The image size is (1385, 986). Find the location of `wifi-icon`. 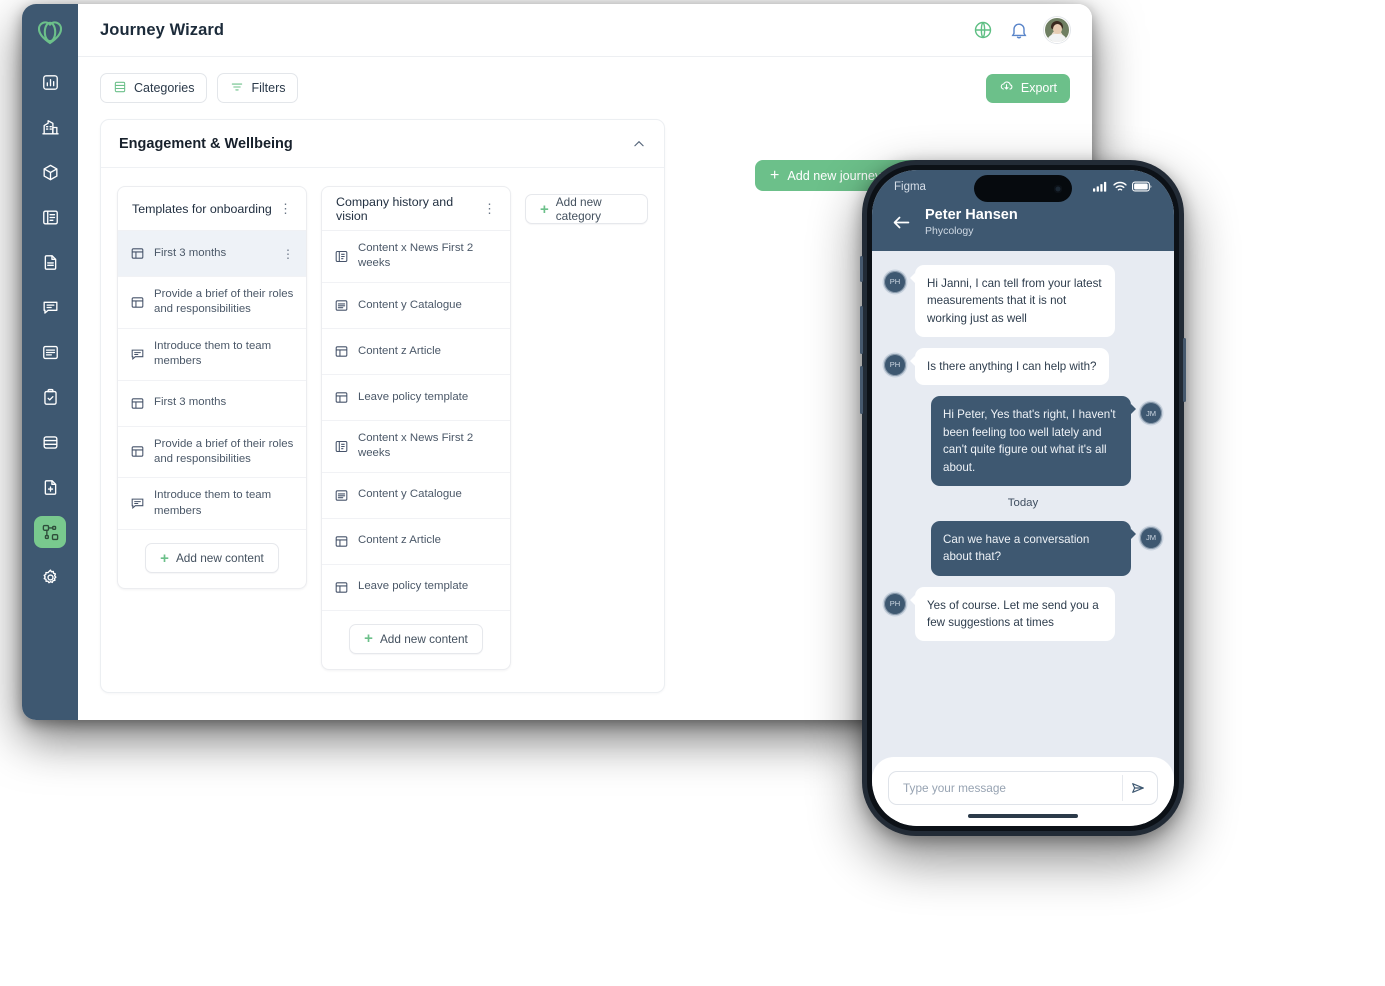

wifi-icon is located at coordinates (1120, 186).